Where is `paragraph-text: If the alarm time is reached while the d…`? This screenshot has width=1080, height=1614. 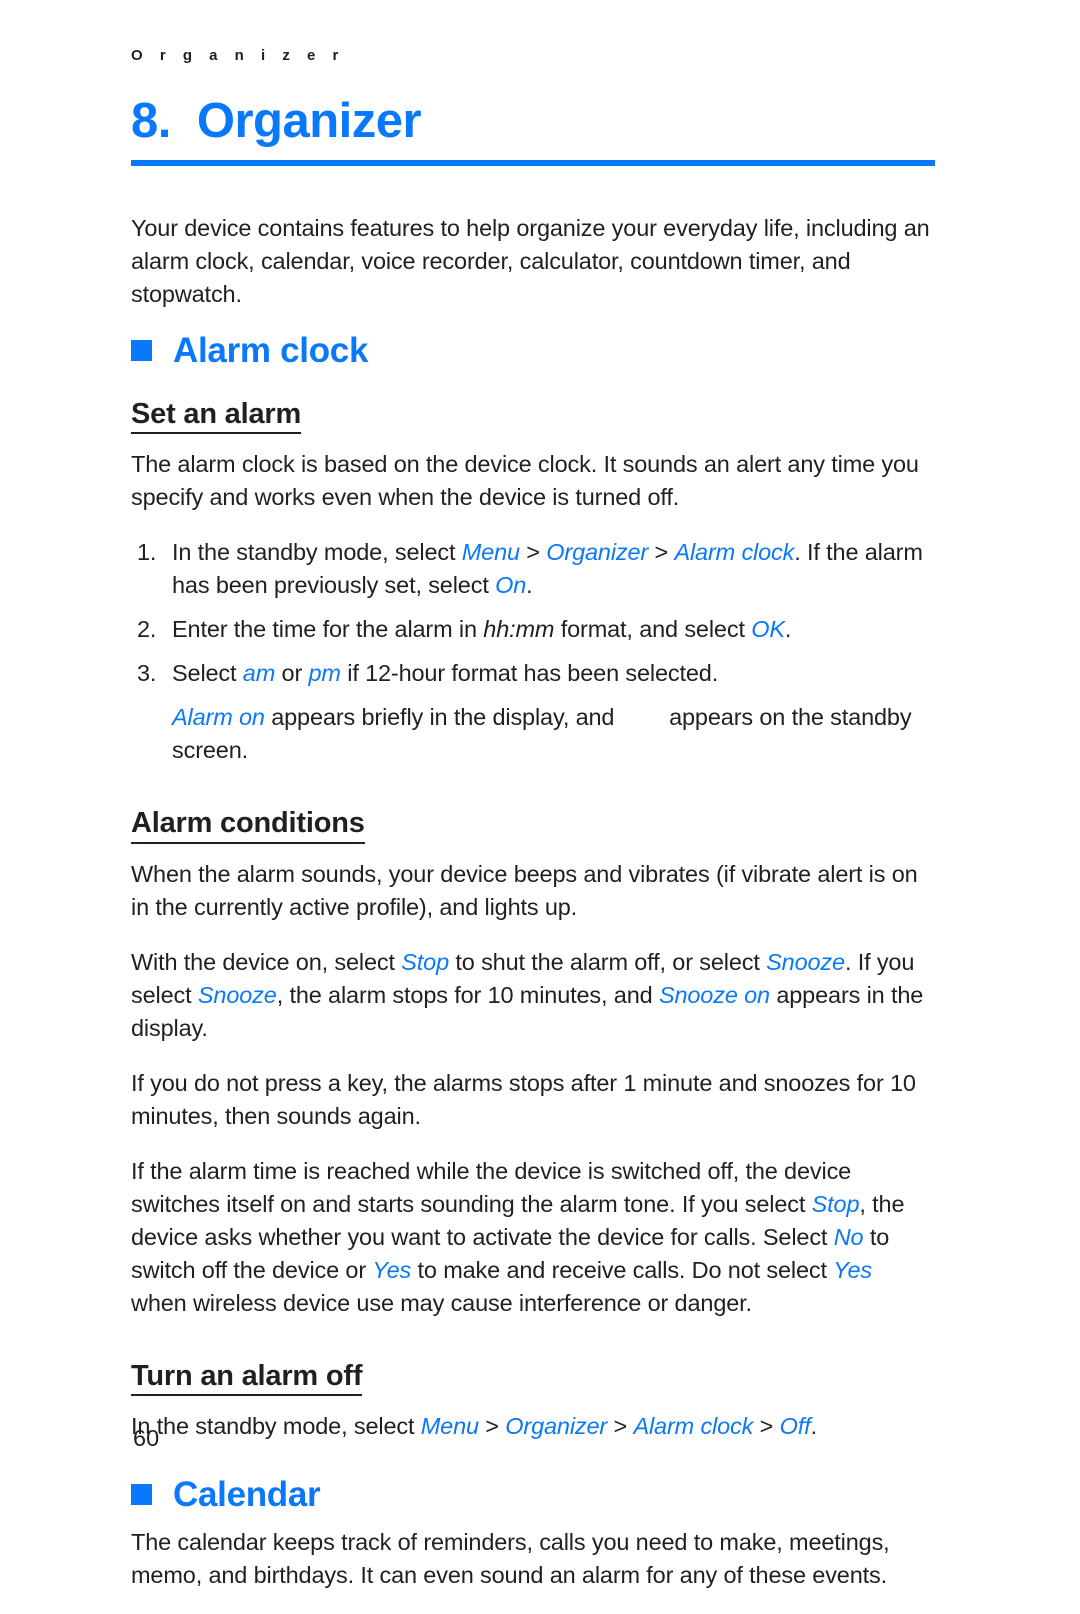
paragraph-text: If the alarm time is reached while the d… is located at coordinates (491, 1187).